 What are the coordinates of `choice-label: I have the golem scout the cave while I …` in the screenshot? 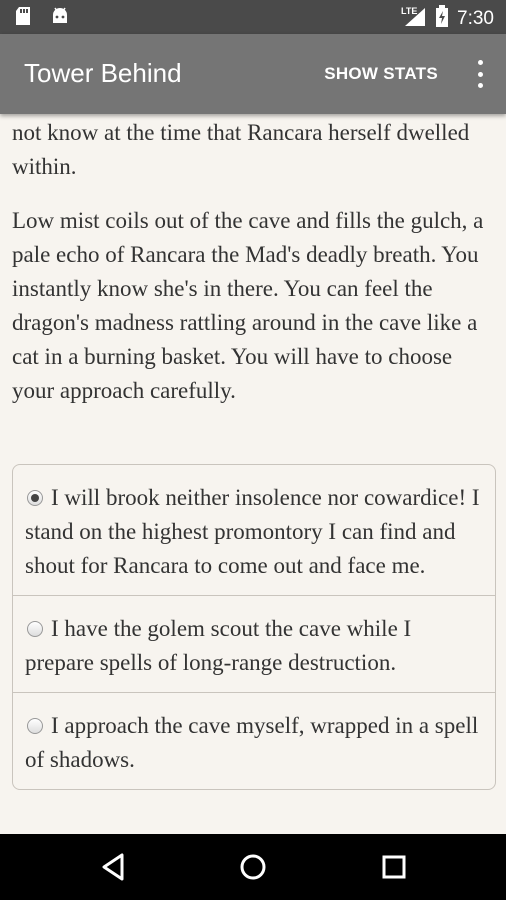 It's located at (218, 645).